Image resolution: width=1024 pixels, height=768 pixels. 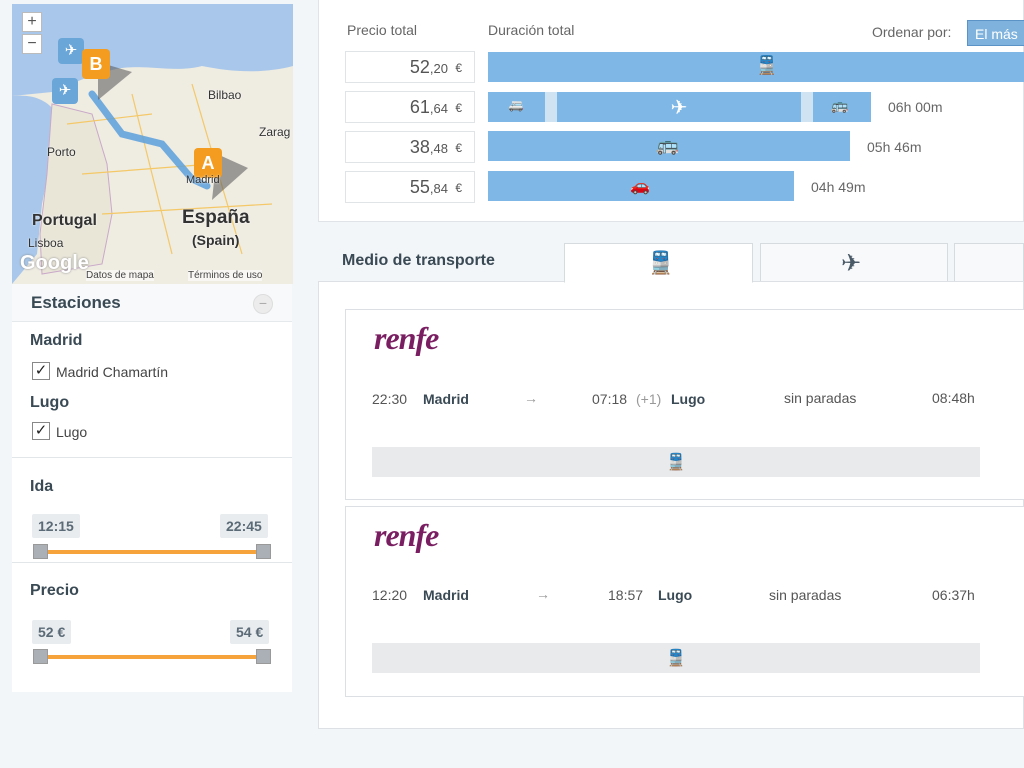 I want to click on map-label: Zarag, so click(x=275, y=132).